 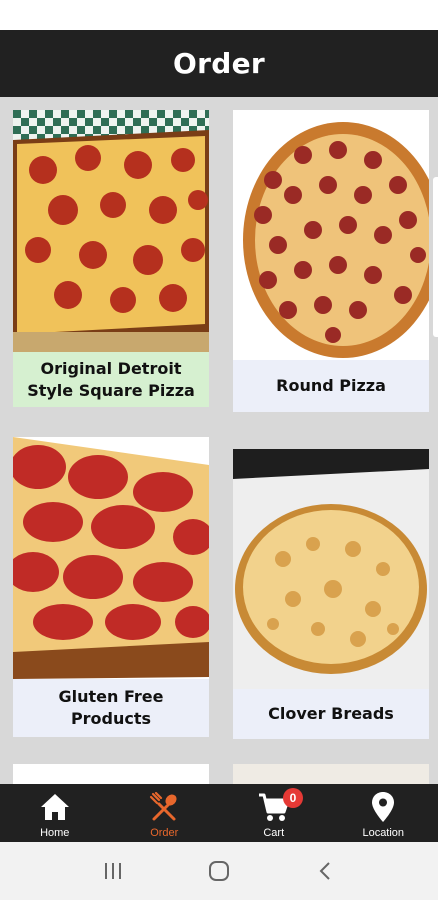 I want to click on nav-order: Order, so click(x=165, y=813).